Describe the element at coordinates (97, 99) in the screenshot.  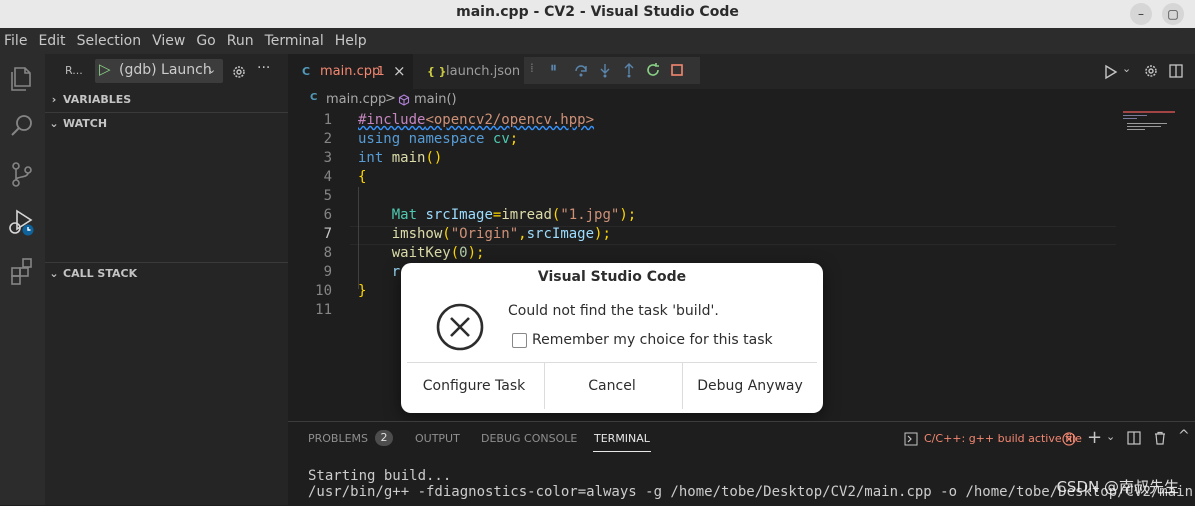
I see `variables-section-title: VARIABLES` at that location.